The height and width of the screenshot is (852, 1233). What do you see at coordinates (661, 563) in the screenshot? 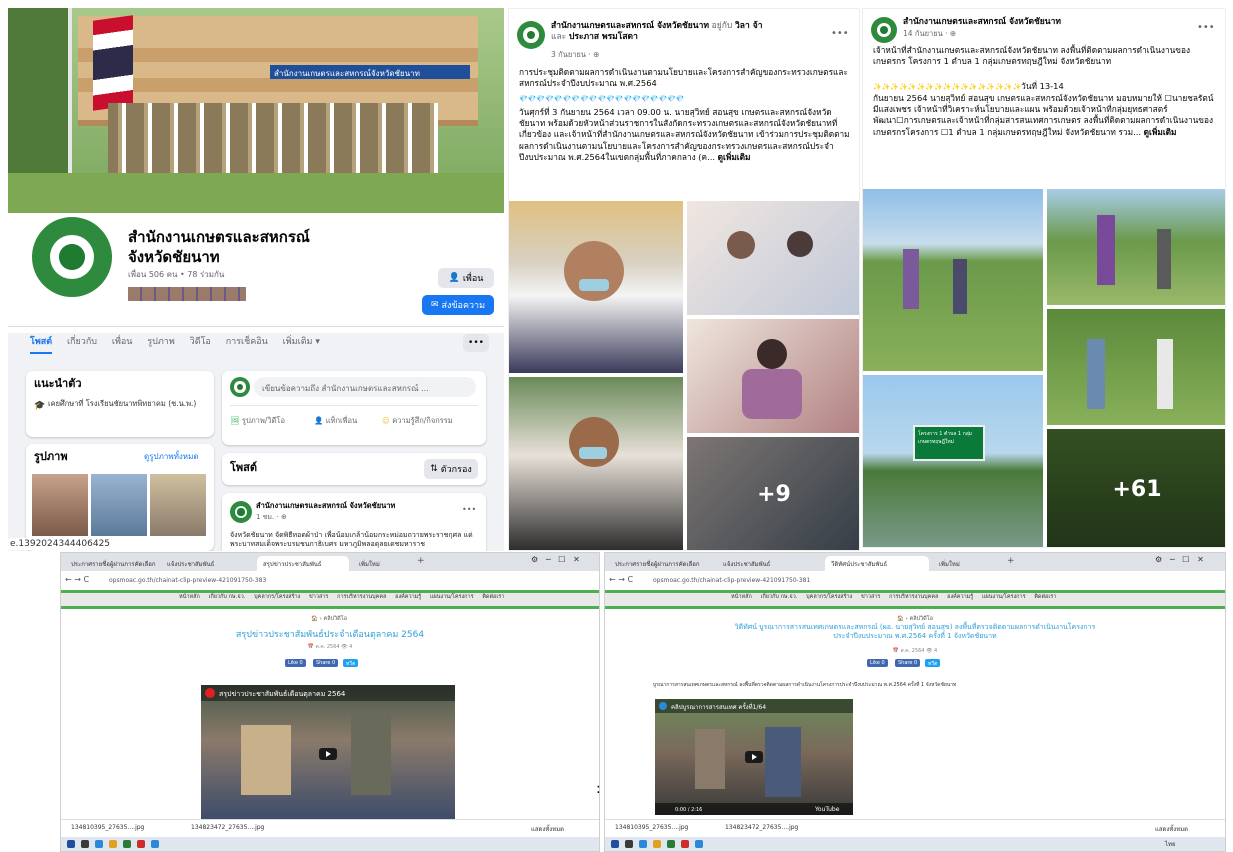
I see `browser-tab-1-right: ประกาศรายชื่อผู้ผ่านการคัดเลือก` at bounding box center [661, 563].